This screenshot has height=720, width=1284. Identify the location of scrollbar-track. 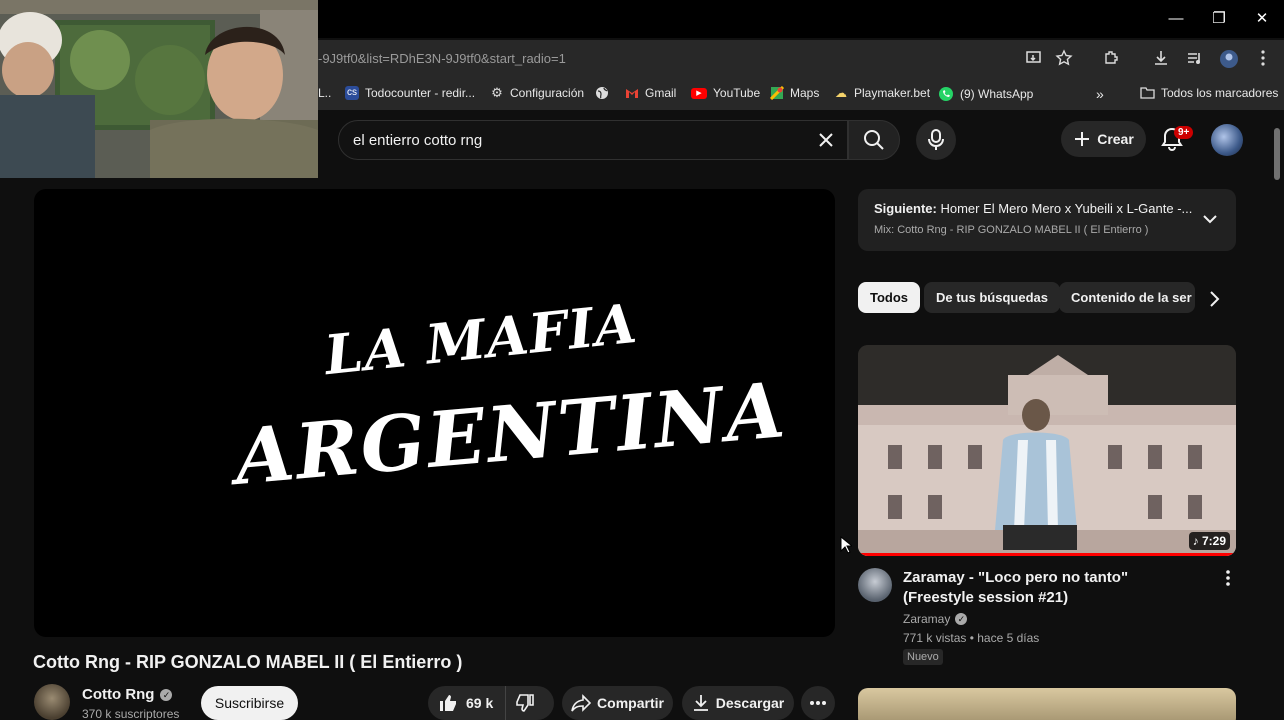
(1278, 416).